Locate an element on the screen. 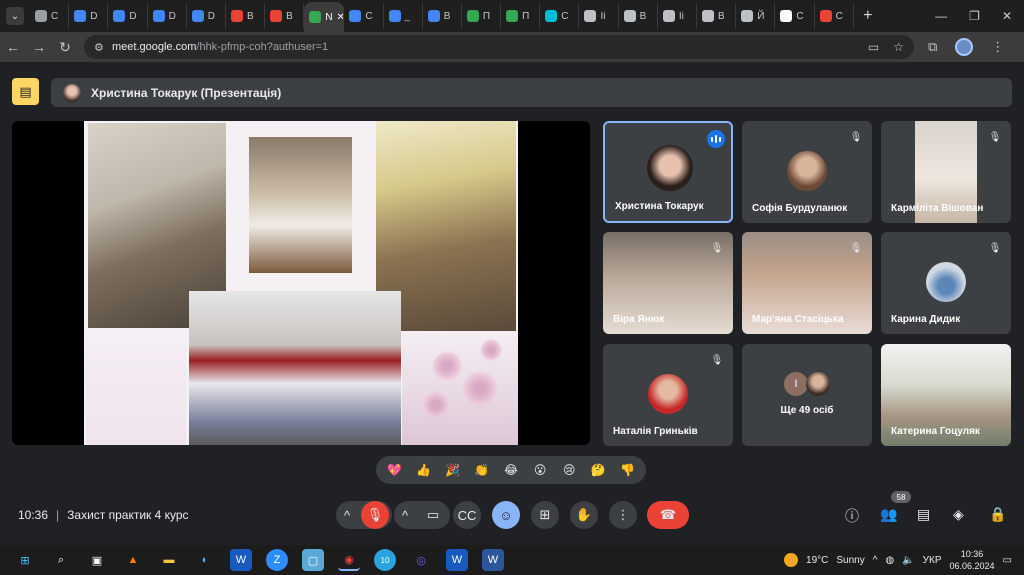  mic-options-chevron-icon: ^ is located at coordinates (347, 515).